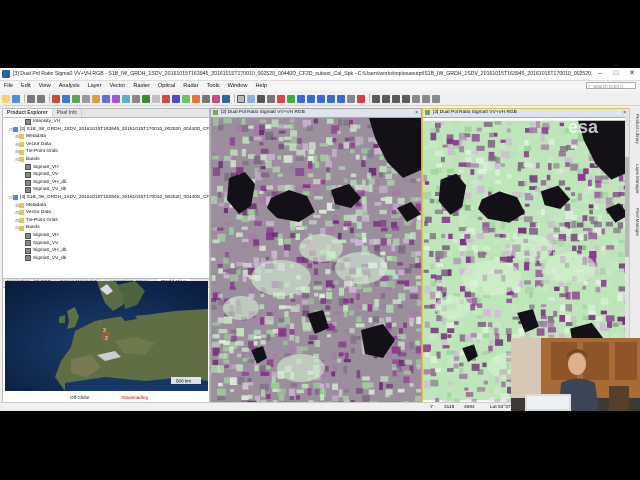 The image size is (640, 480). Describe the element at coordinates (331, 98) in the screenshot. I see `draw-polygon-icon` at that location.